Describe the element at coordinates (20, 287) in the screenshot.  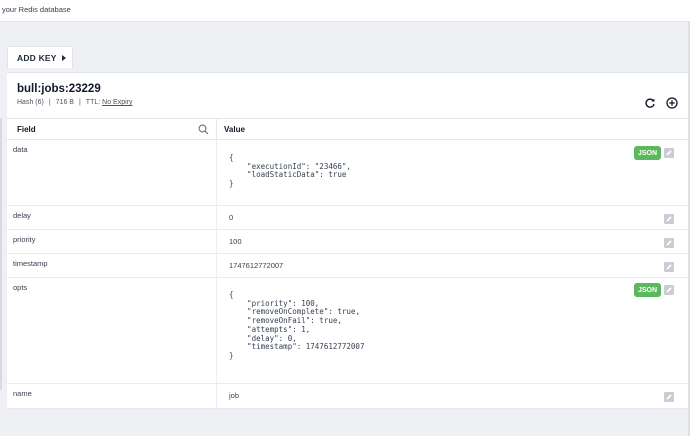
I see `field-name: opts` at that location.